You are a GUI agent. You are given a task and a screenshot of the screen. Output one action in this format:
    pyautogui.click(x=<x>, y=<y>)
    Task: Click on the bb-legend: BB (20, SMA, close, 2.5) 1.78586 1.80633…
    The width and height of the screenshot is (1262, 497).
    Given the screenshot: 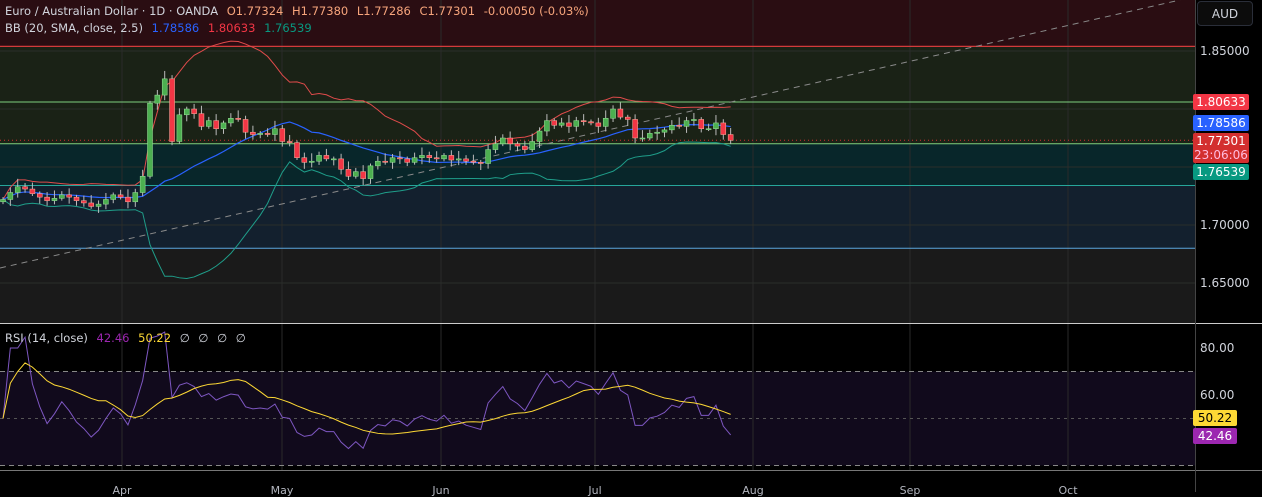 What is the action you would take?
    pyautogui.click(x=161, y=28)
    